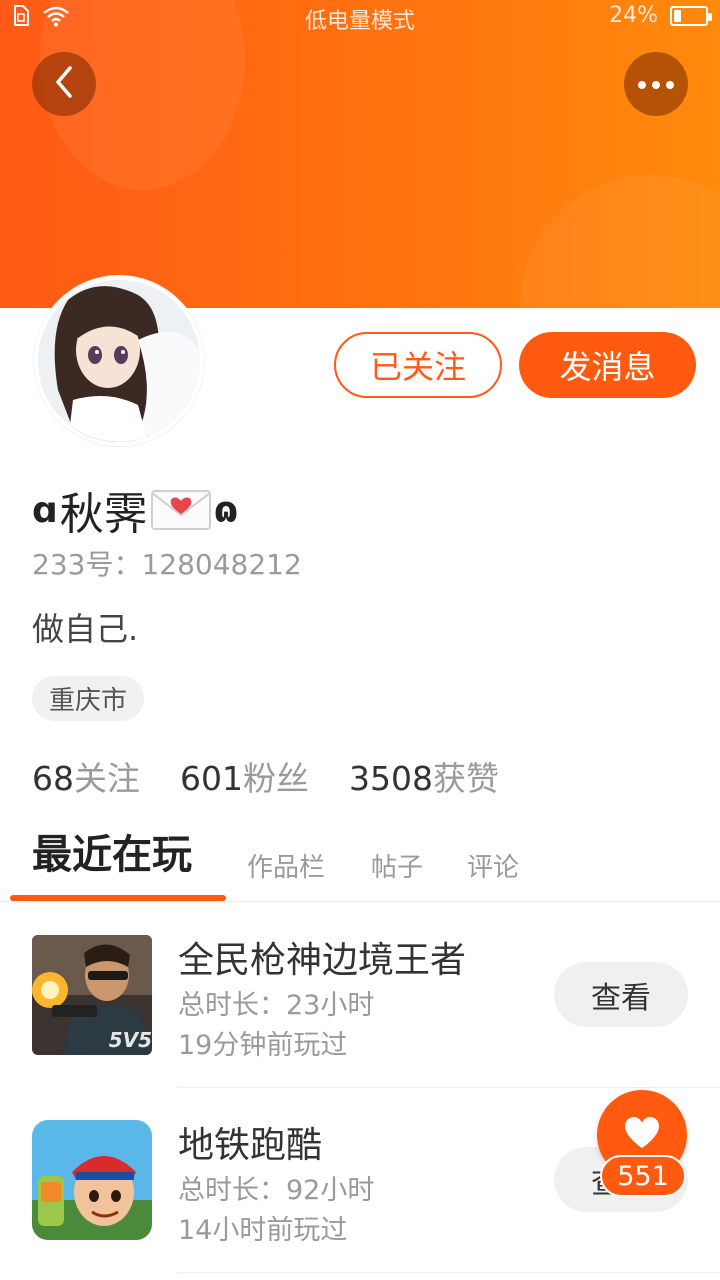 This screenshot has height=1280, width=720. I want to click on game-icon, so click(92, 1180).